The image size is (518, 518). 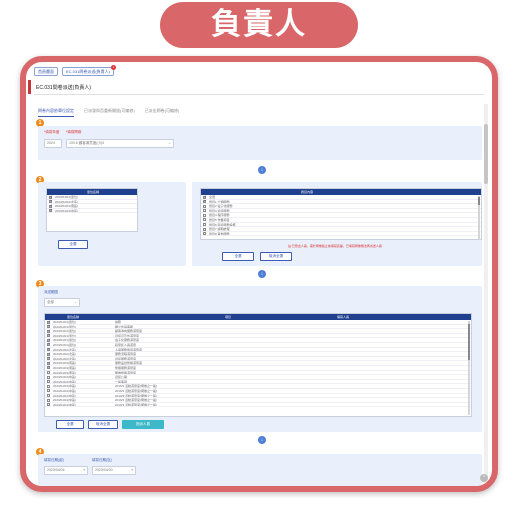 I want to click on list-item: 2023/04/04(中區), so click(x=92, y=211).